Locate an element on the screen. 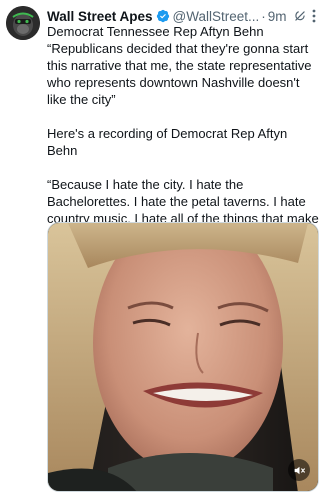 This screenshot has width=327, height=500. tweet-time: 9m is located at coordinates (277, 16).